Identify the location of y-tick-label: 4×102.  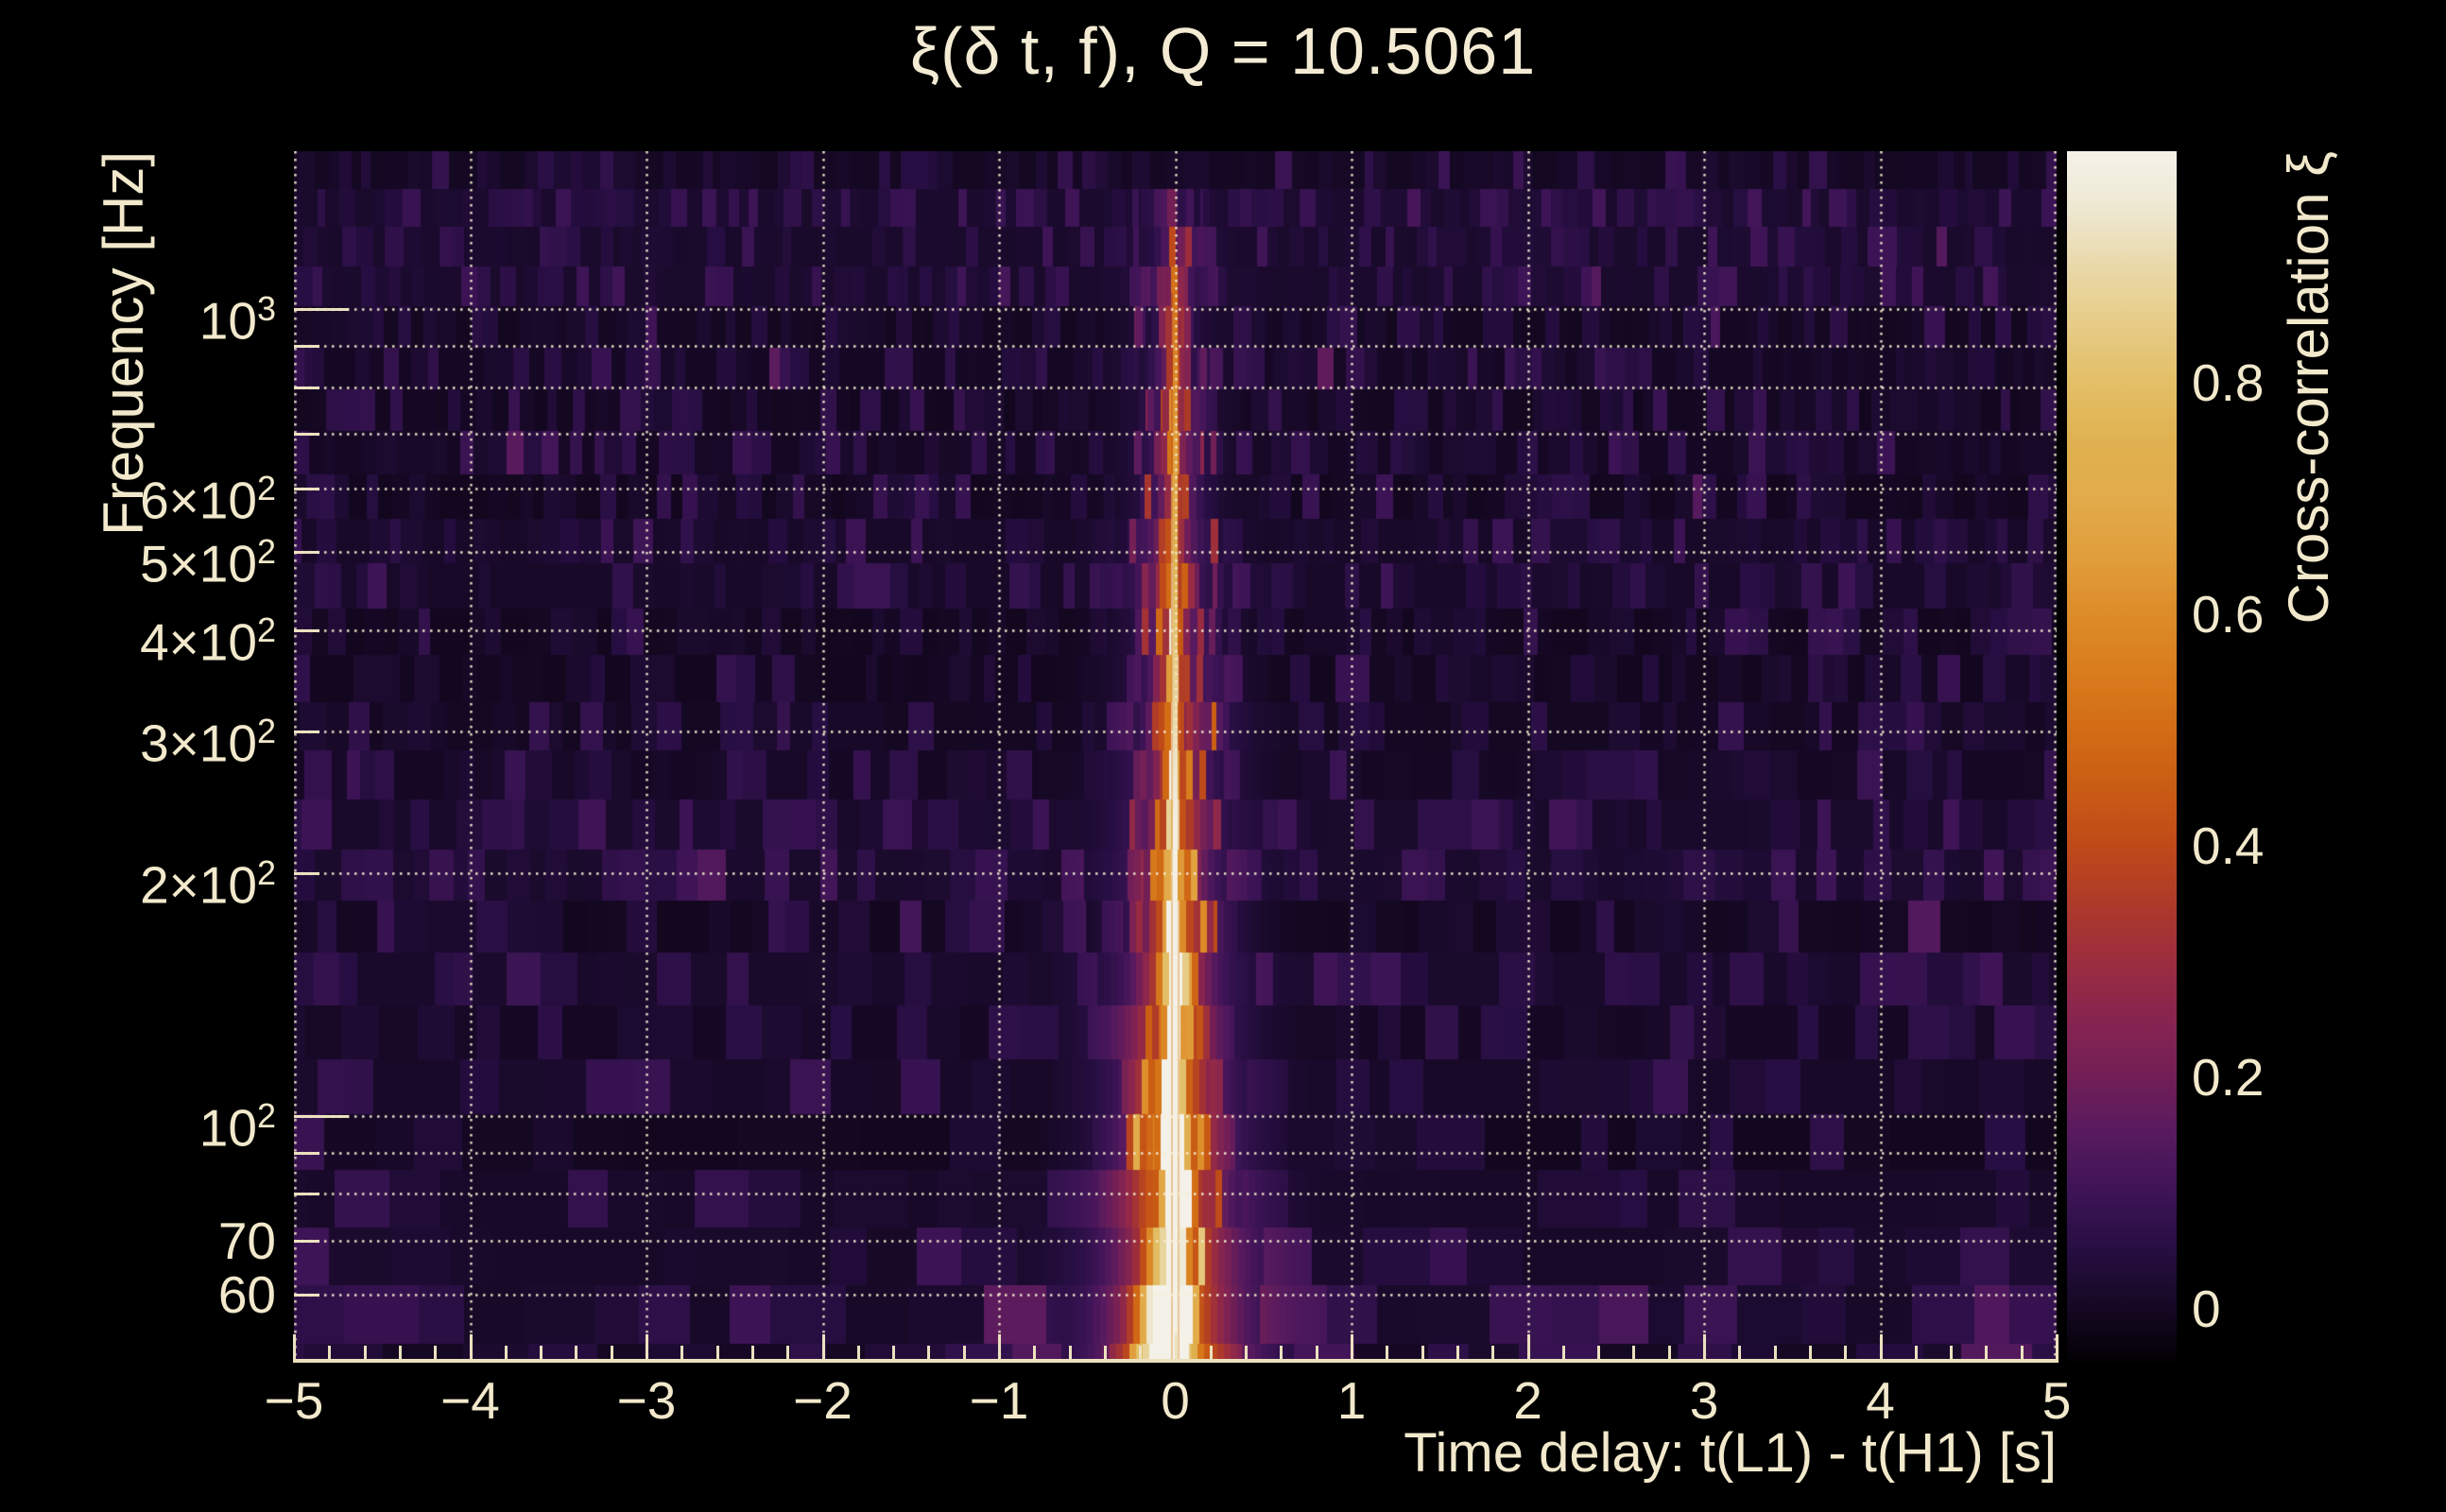
(208, 641).